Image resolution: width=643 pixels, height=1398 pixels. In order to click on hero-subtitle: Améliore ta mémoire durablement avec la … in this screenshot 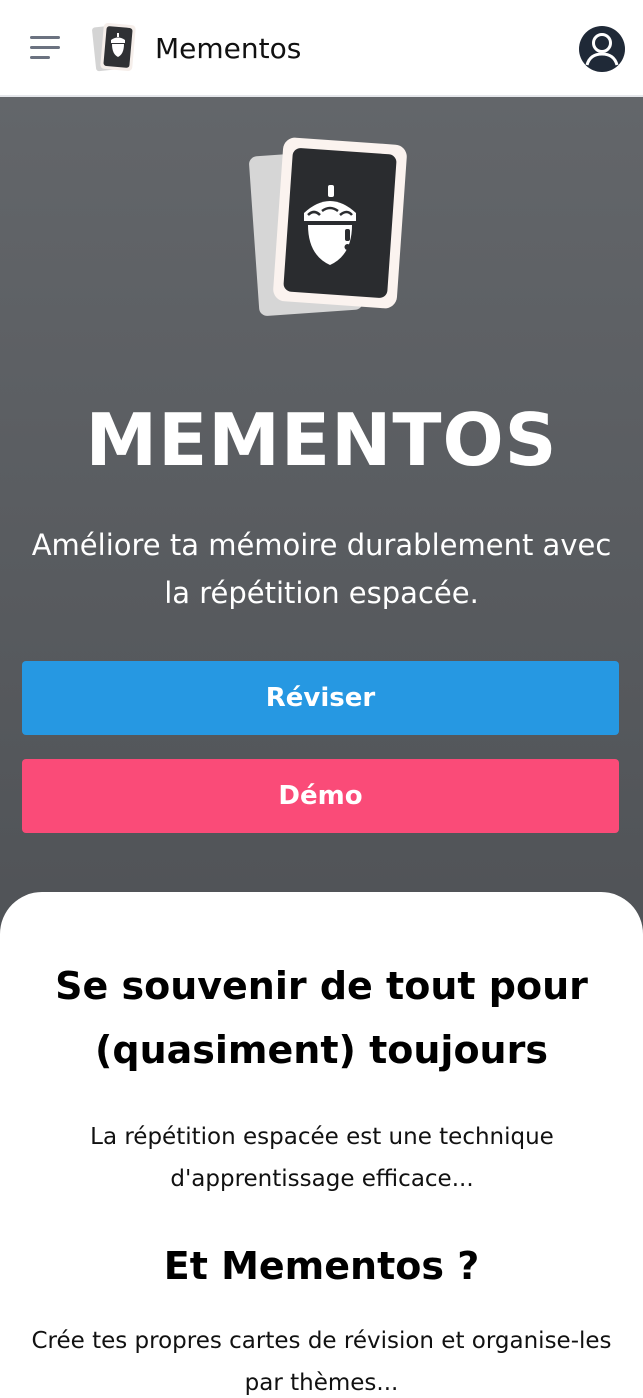, I will do `click(321, 569)`.